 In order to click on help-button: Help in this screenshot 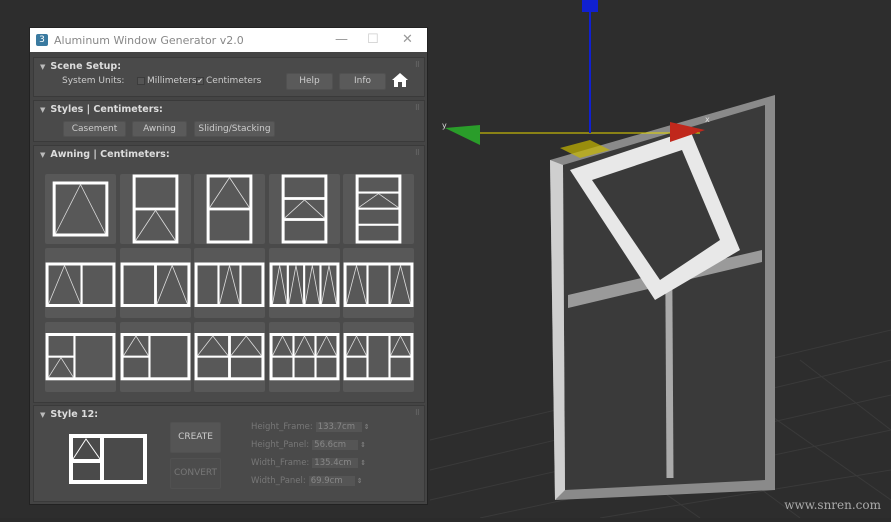, I will do `click(309, 81)`.